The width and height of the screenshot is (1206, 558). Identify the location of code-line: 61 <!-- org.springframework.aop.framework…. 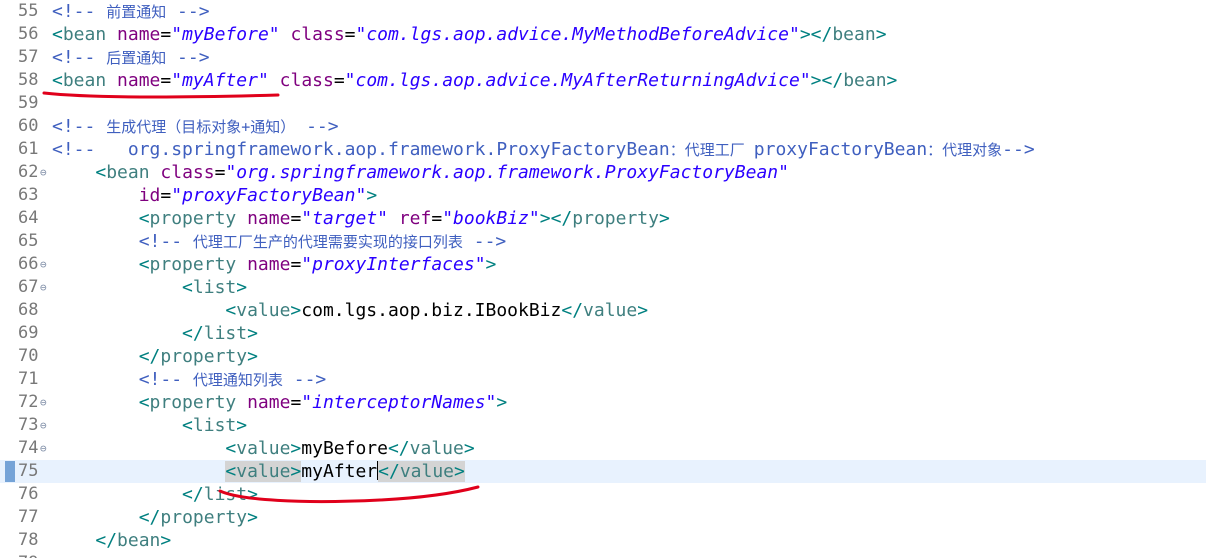
(603, 149).